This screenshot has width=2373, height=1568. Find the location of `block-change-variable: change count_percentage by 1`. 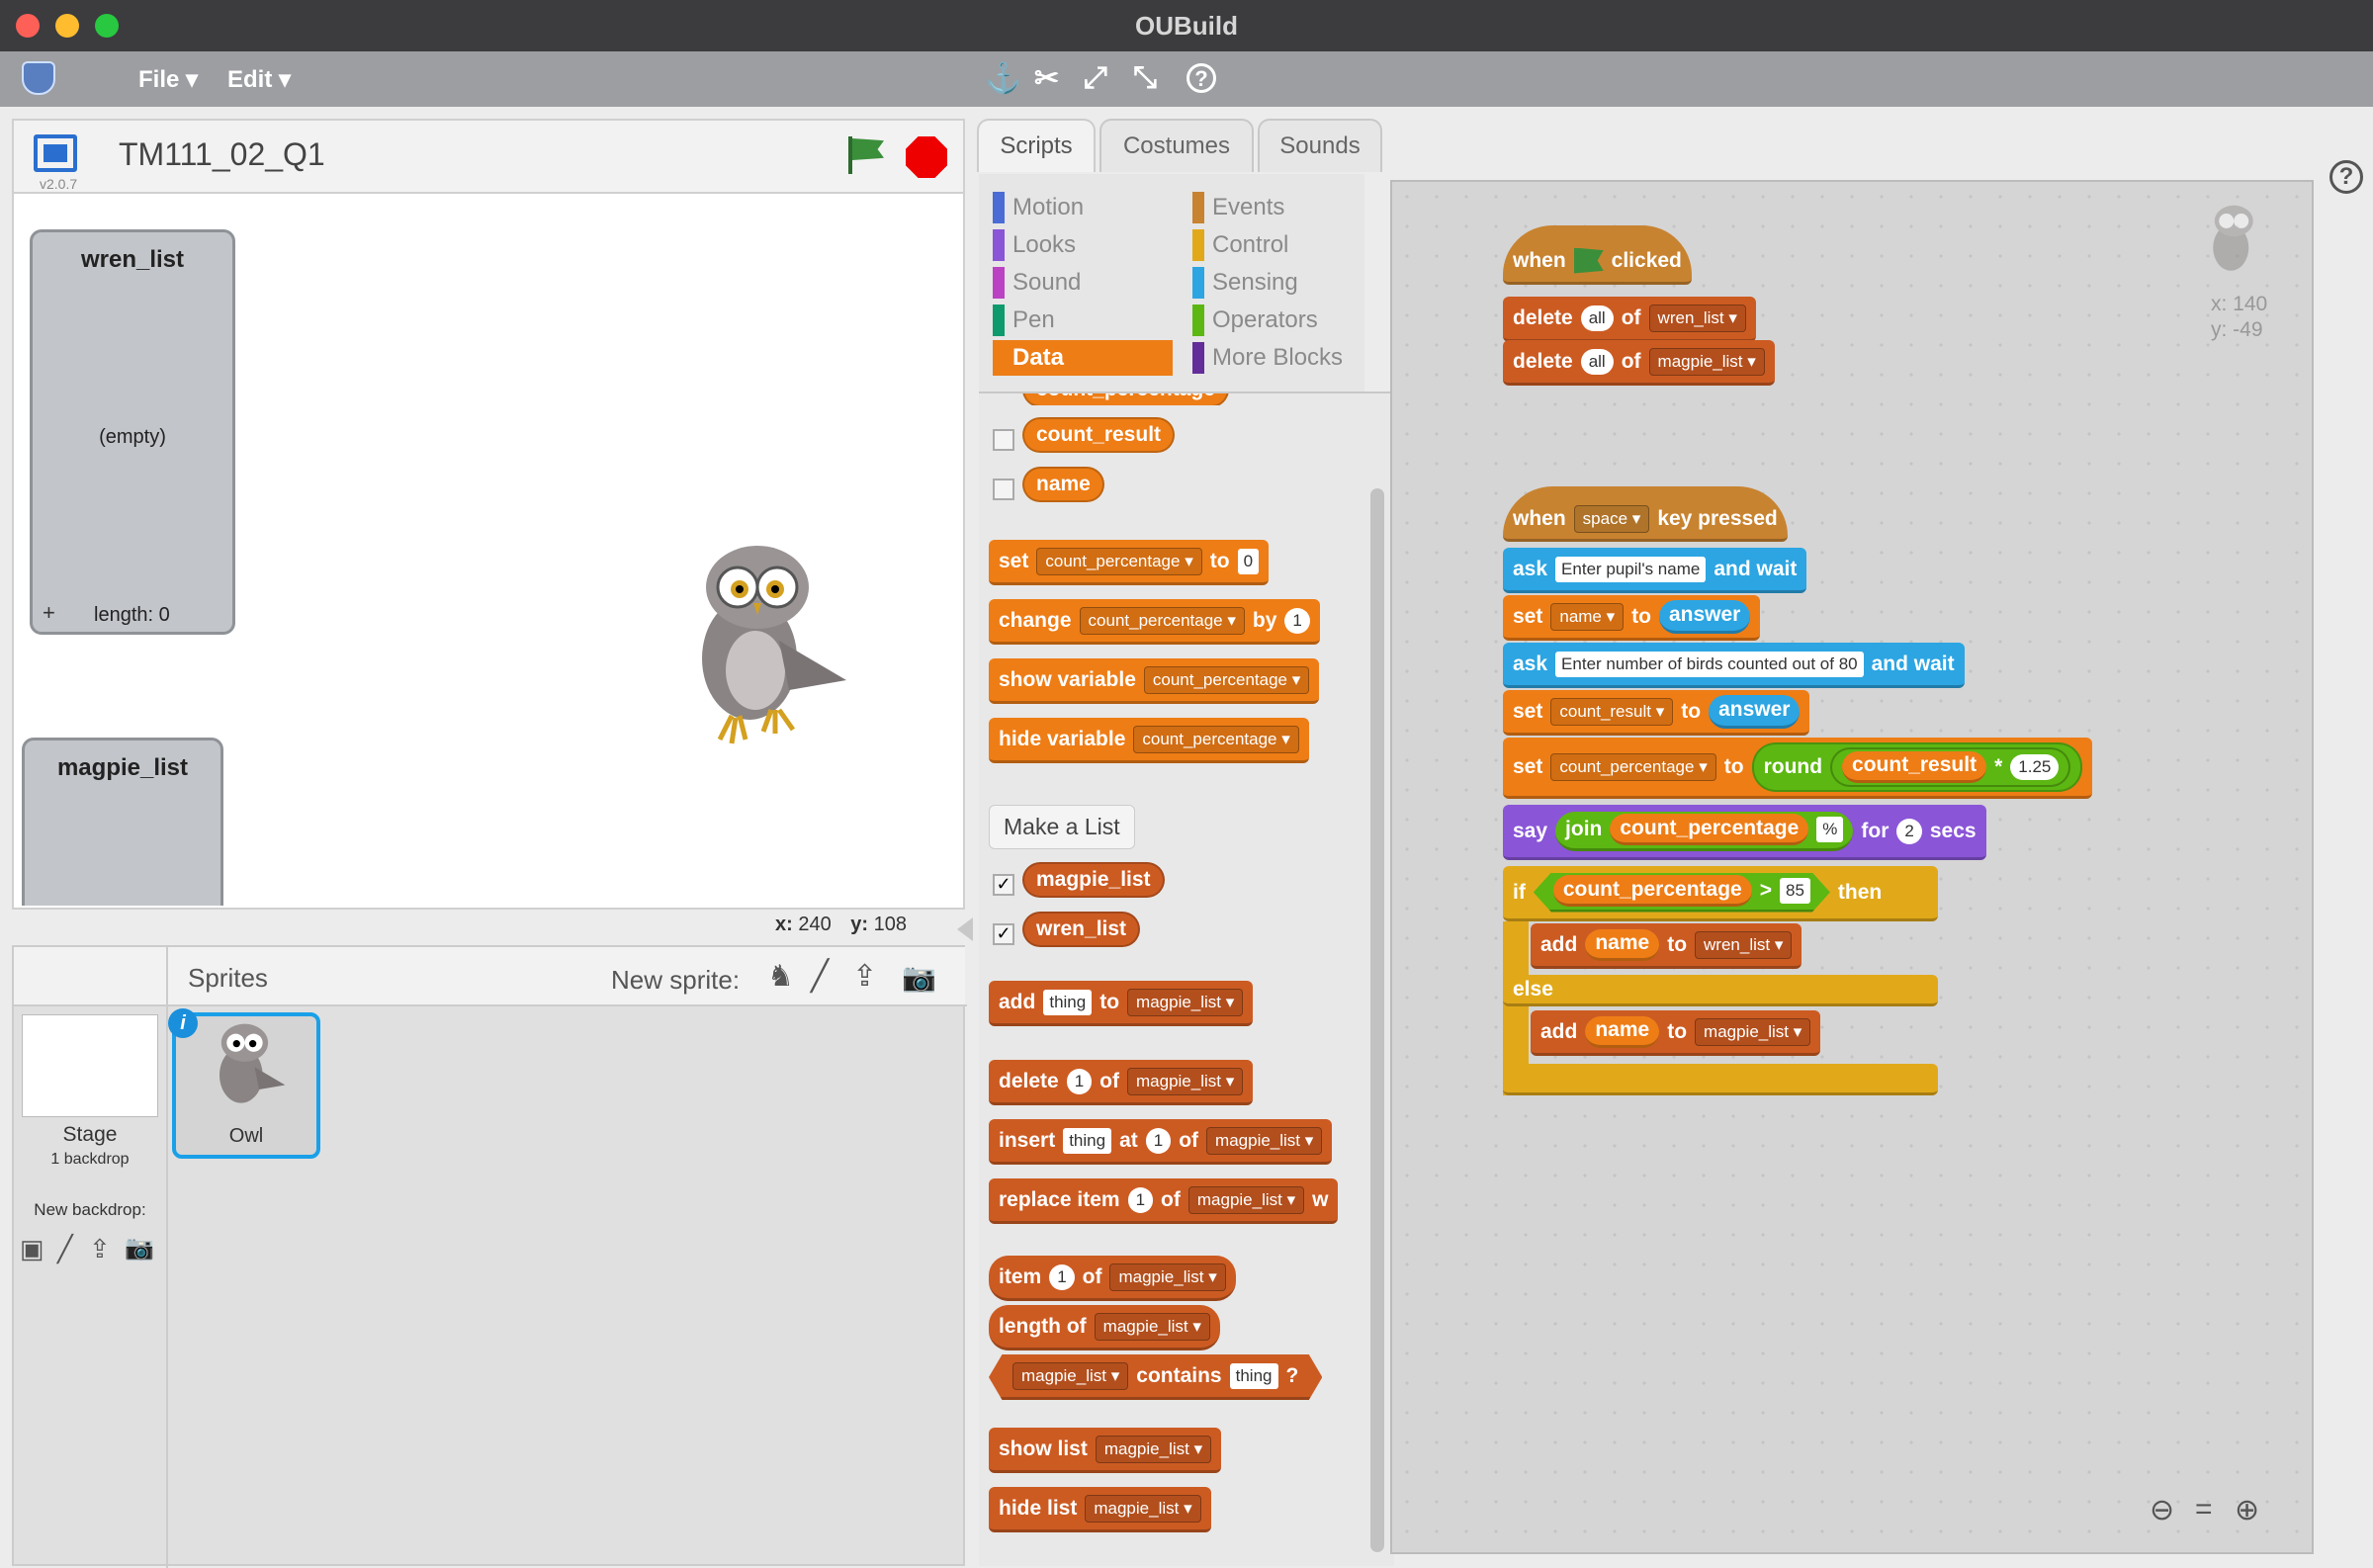

block-change-variable: change count_percentage by 1 is located at coordinates (1154, 622).